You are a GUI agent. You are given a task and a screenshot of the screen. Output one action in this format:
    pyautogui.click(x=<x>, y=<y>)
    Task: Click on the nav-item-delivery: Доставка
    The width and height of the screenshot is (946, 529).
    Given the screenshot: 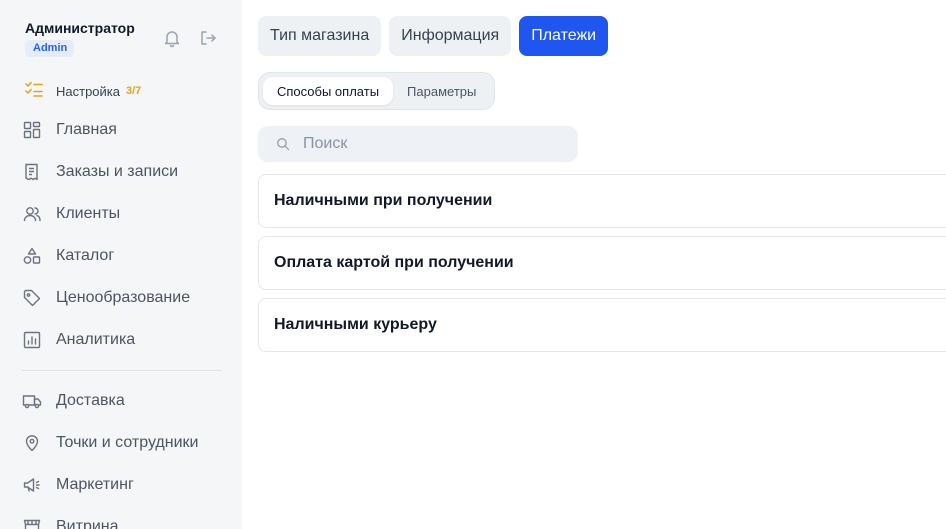 What is the action you would take?
    pyautogui.click(x=73, y=401)
    